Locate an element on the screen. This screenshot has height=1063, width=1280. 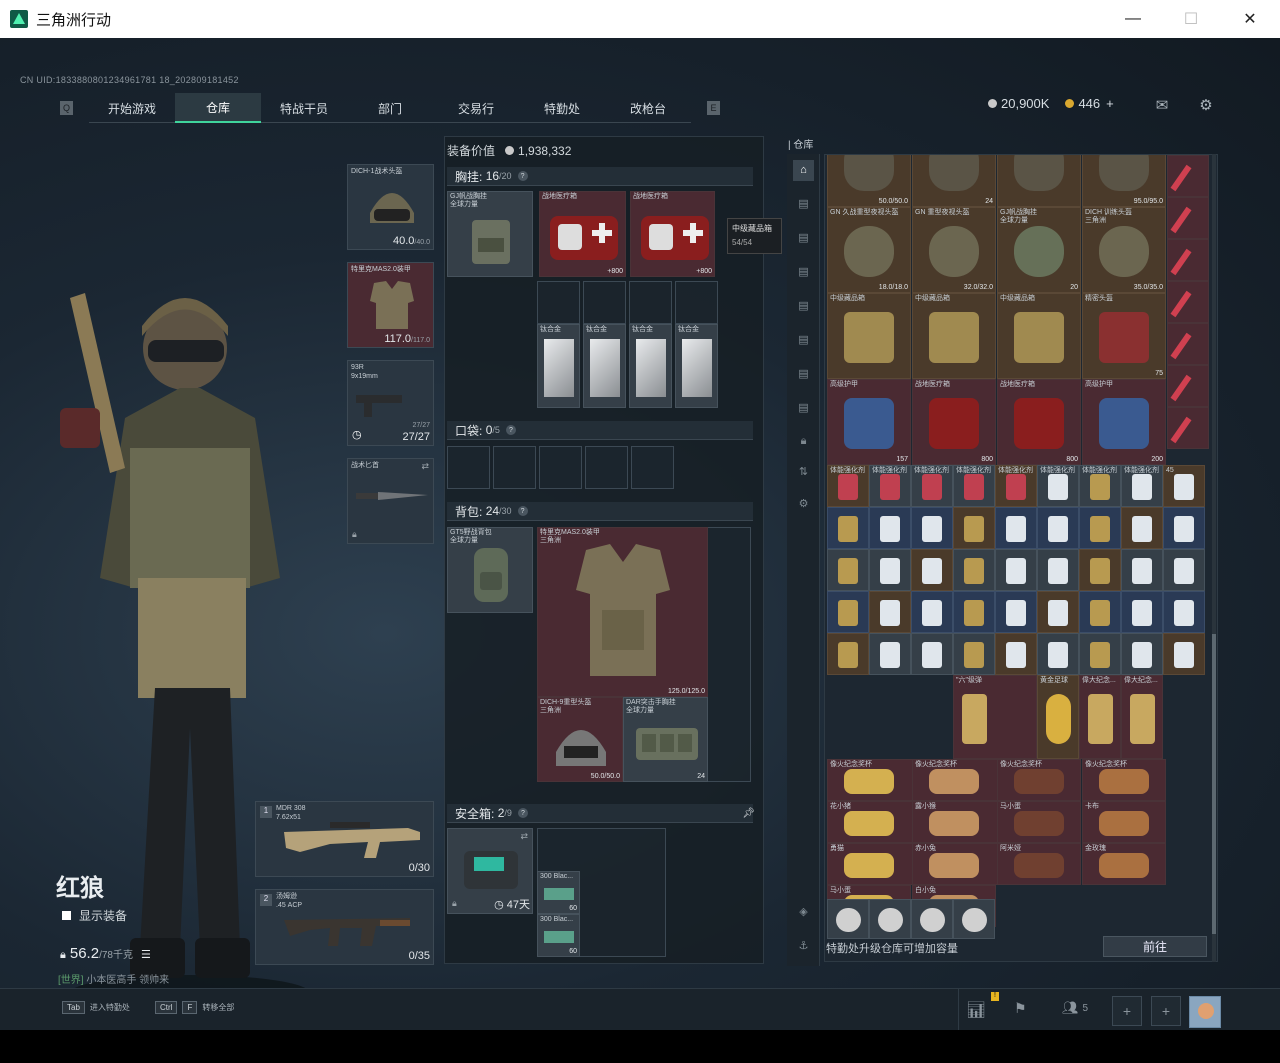
stash-gear-0: GN 久战重型夜视头盔 18.0/18.0 is located at coordinates (869, 250).